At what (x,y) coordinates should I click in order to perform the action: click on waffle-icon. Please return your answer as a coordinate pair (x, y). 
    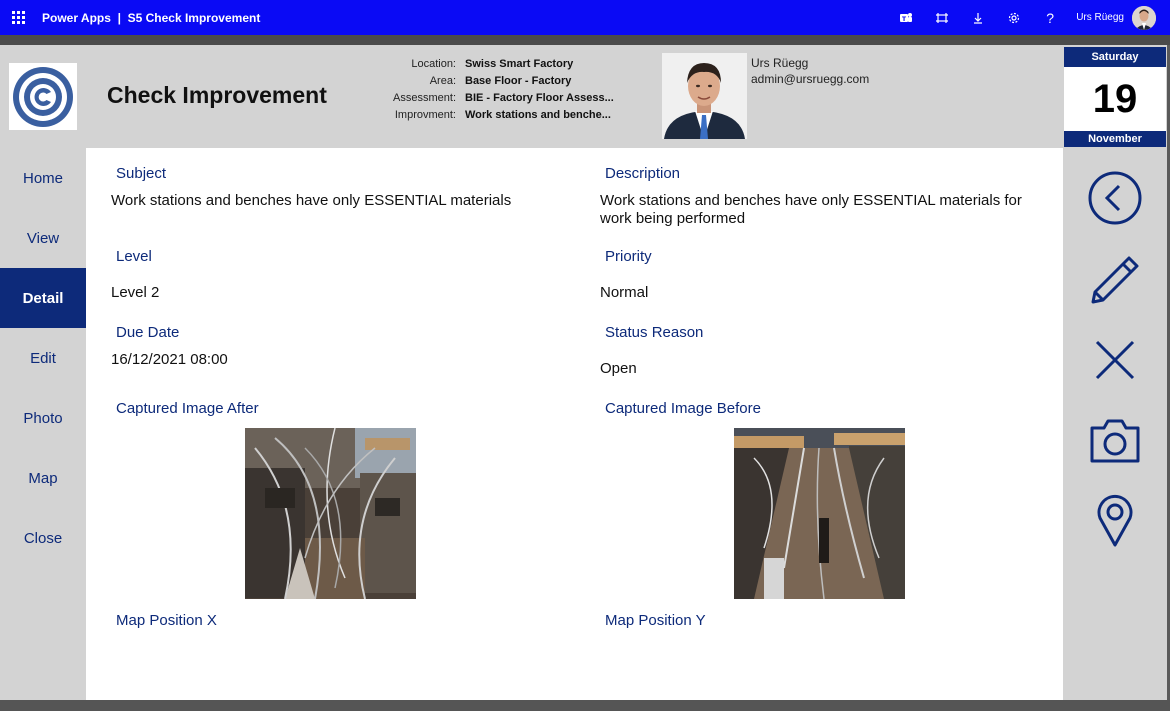
    Looking at the image, I should click on (18, 17).